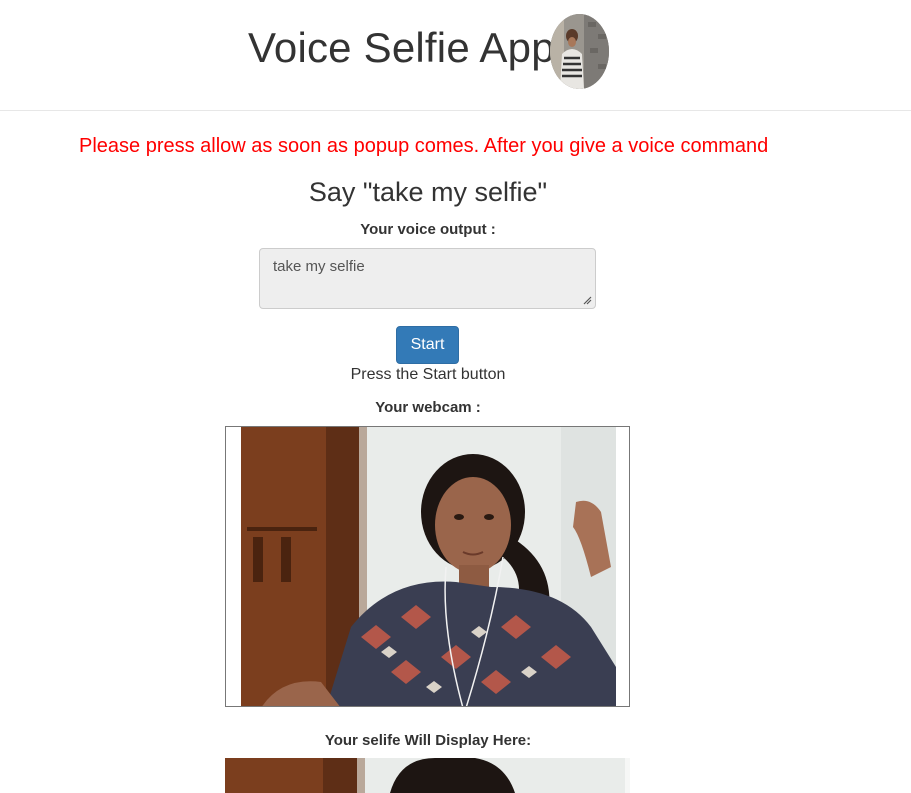  What do you see at coordinates (427, 345) in the screenshot?
I see `start-button: Start` at bounding box center [427, 345].